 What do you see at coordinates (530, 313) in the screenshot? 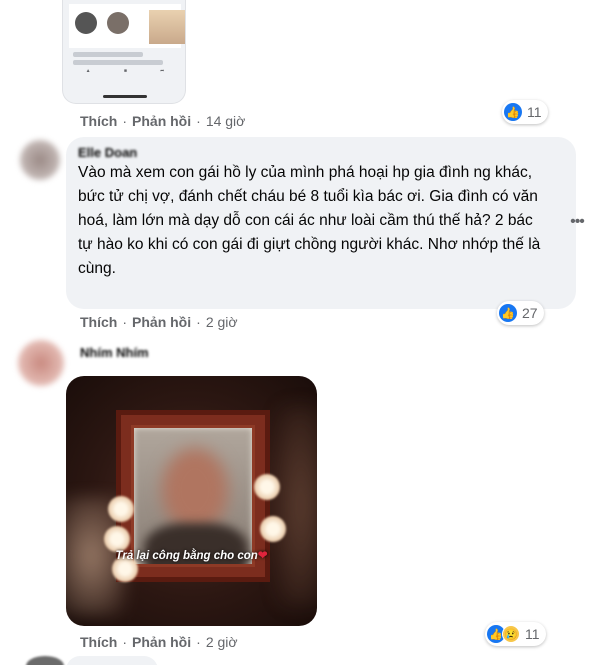
I see `reaction-count: 27` at bounding box center [530, 313].